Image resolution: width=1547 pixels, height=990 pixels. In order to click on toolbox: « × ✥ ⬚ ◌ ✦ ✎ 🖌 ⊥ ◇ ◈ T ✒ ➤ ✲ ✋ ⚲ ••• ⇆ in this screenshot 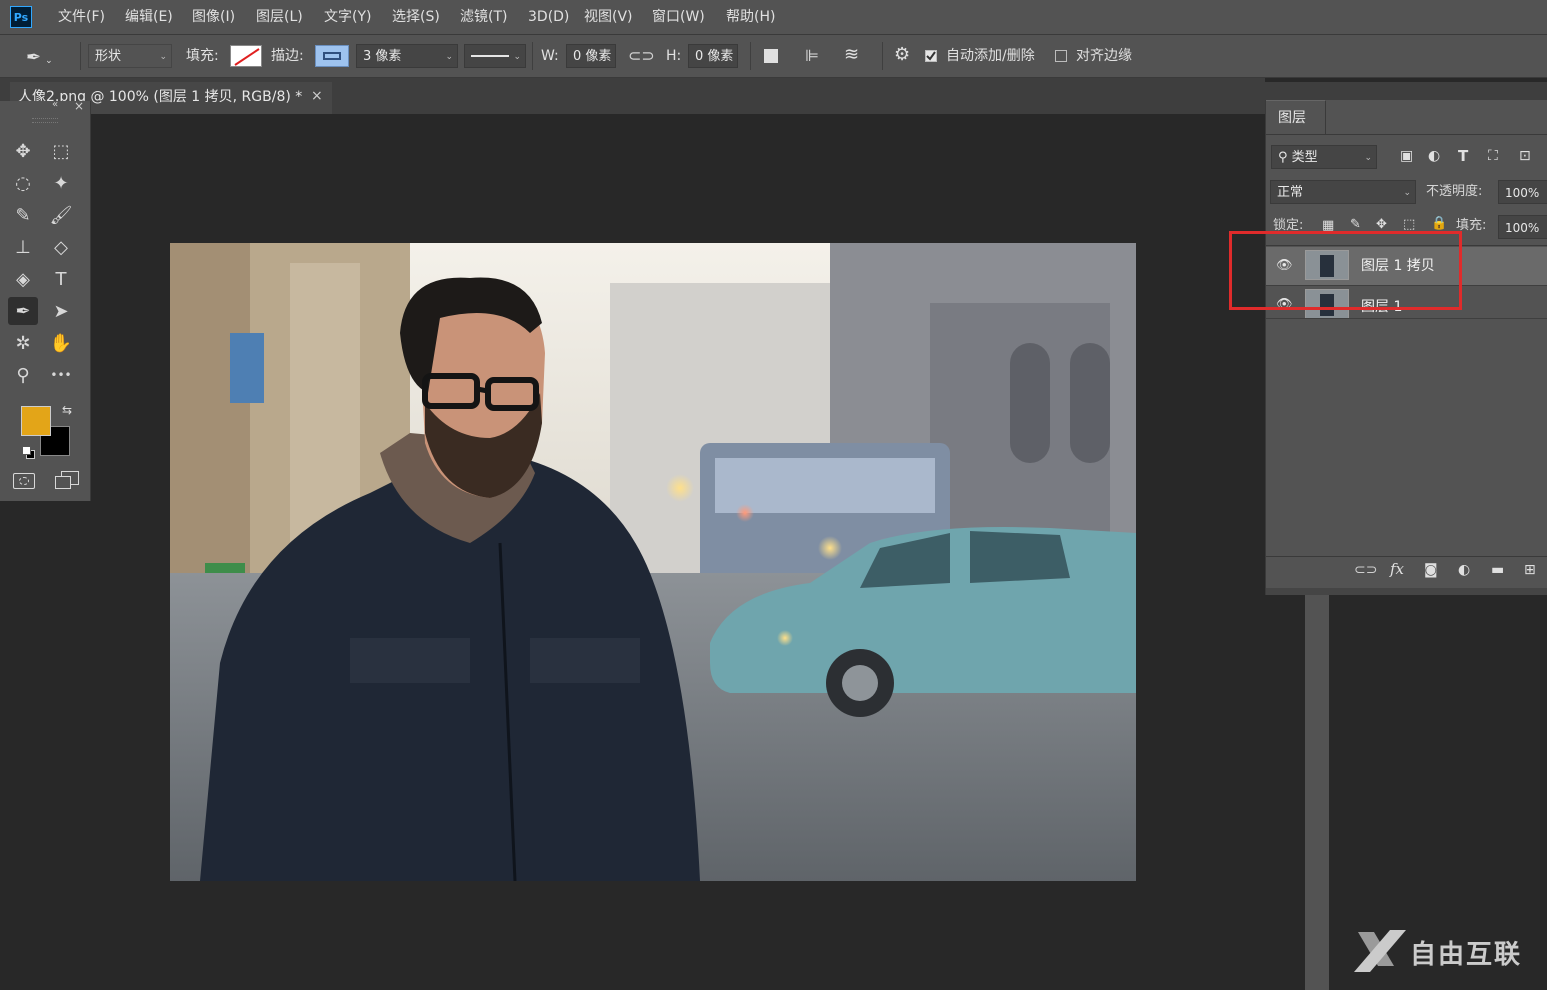, I will do `click(45, 300)`.